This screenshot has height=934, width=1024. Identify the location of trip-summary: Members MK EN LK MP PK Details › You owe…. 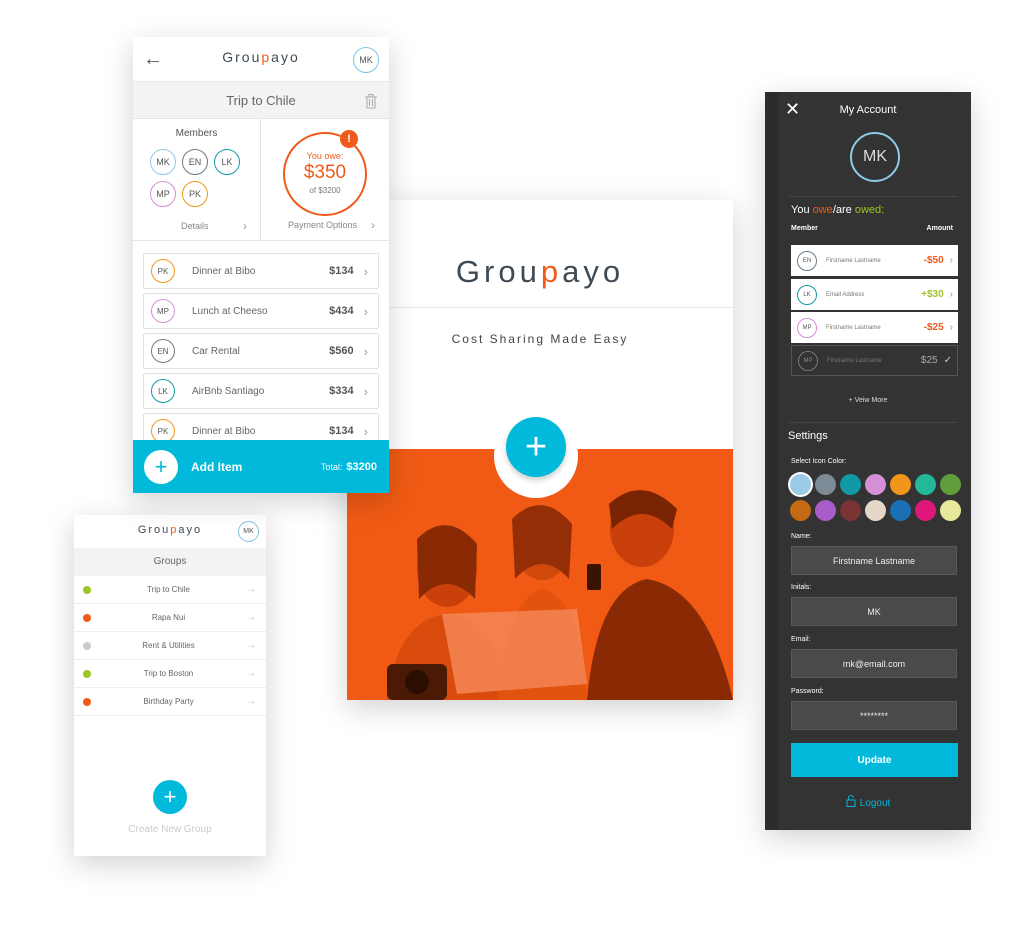
(261, 180).